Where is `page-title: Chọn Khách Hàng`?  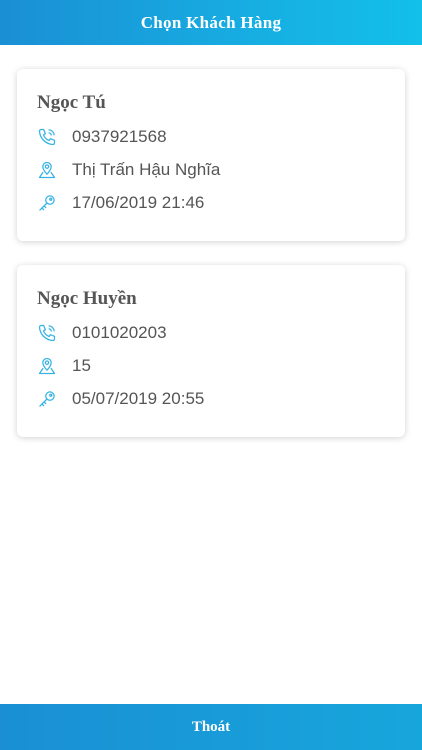
page-title: Chọn Khách Hàng is located at coordinates (211, 22).